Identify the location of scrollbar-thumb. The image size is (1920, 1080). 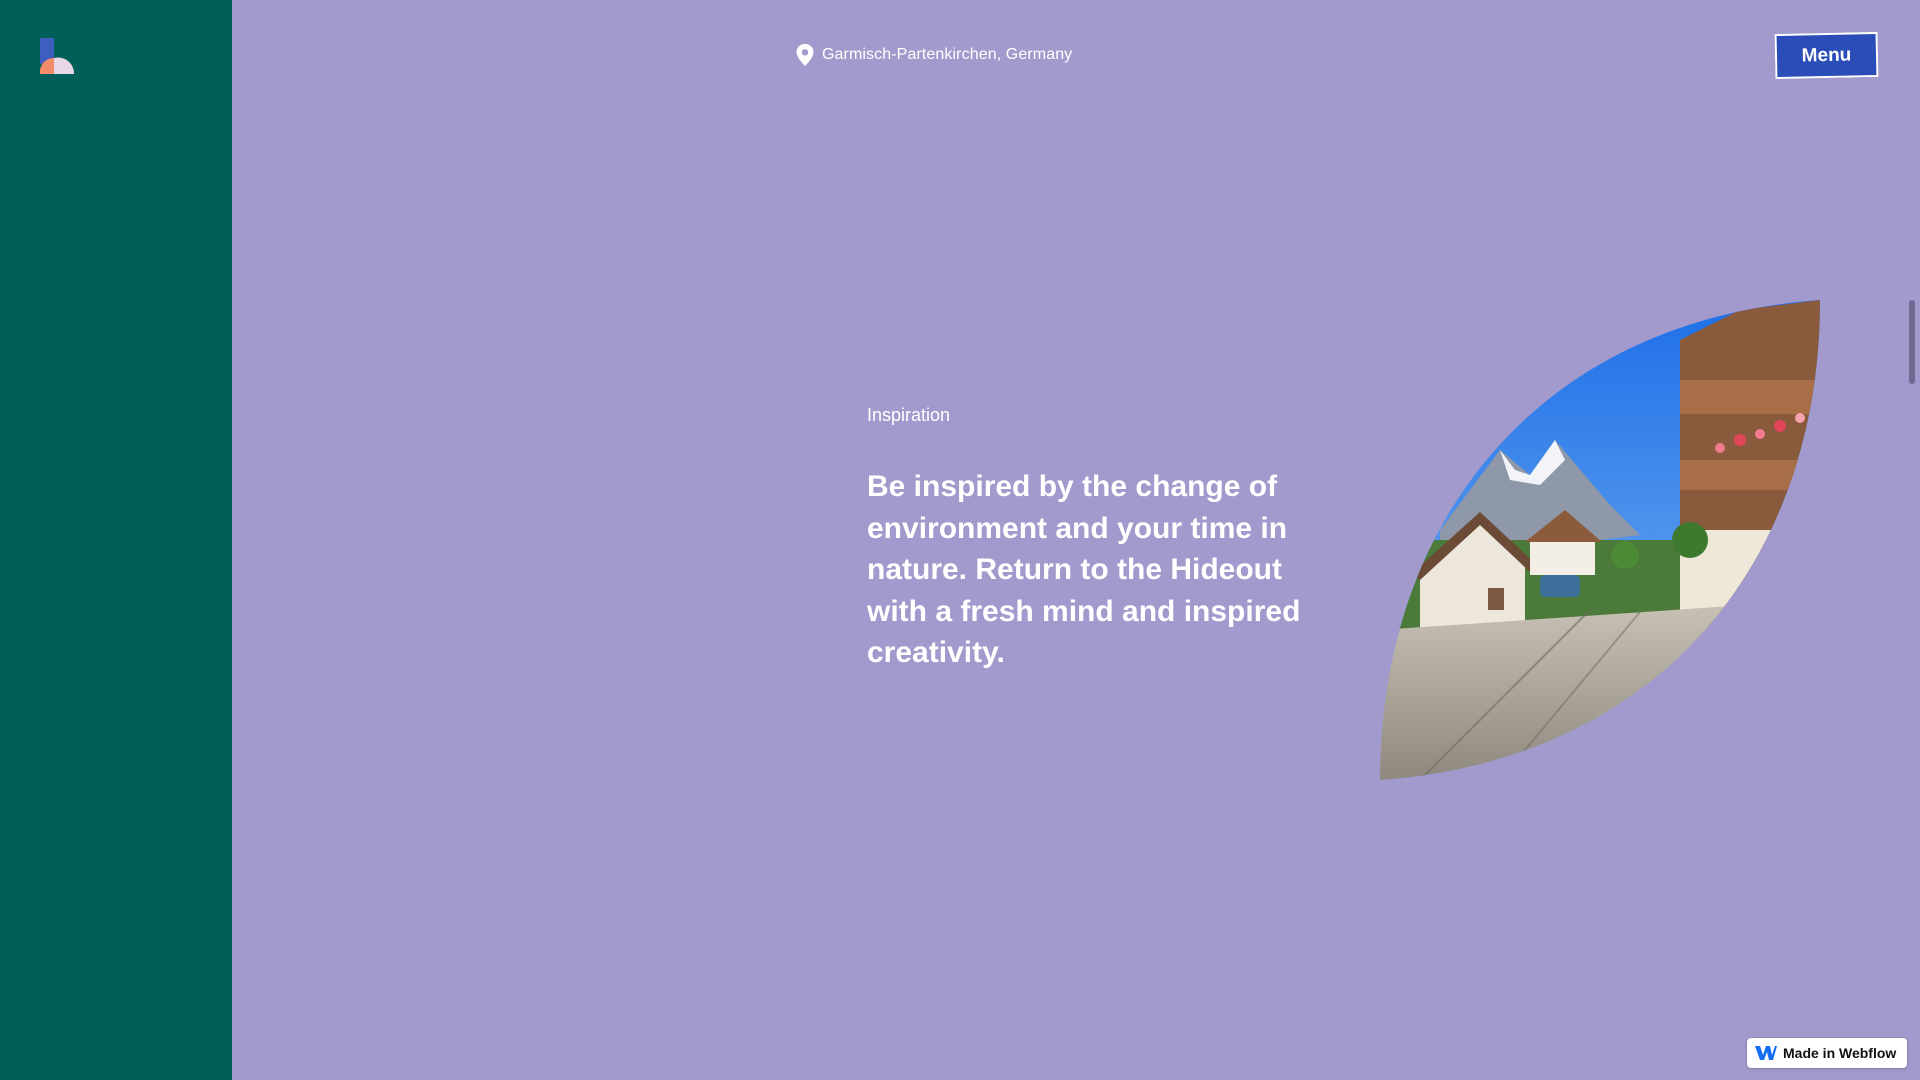
(1912, 342).